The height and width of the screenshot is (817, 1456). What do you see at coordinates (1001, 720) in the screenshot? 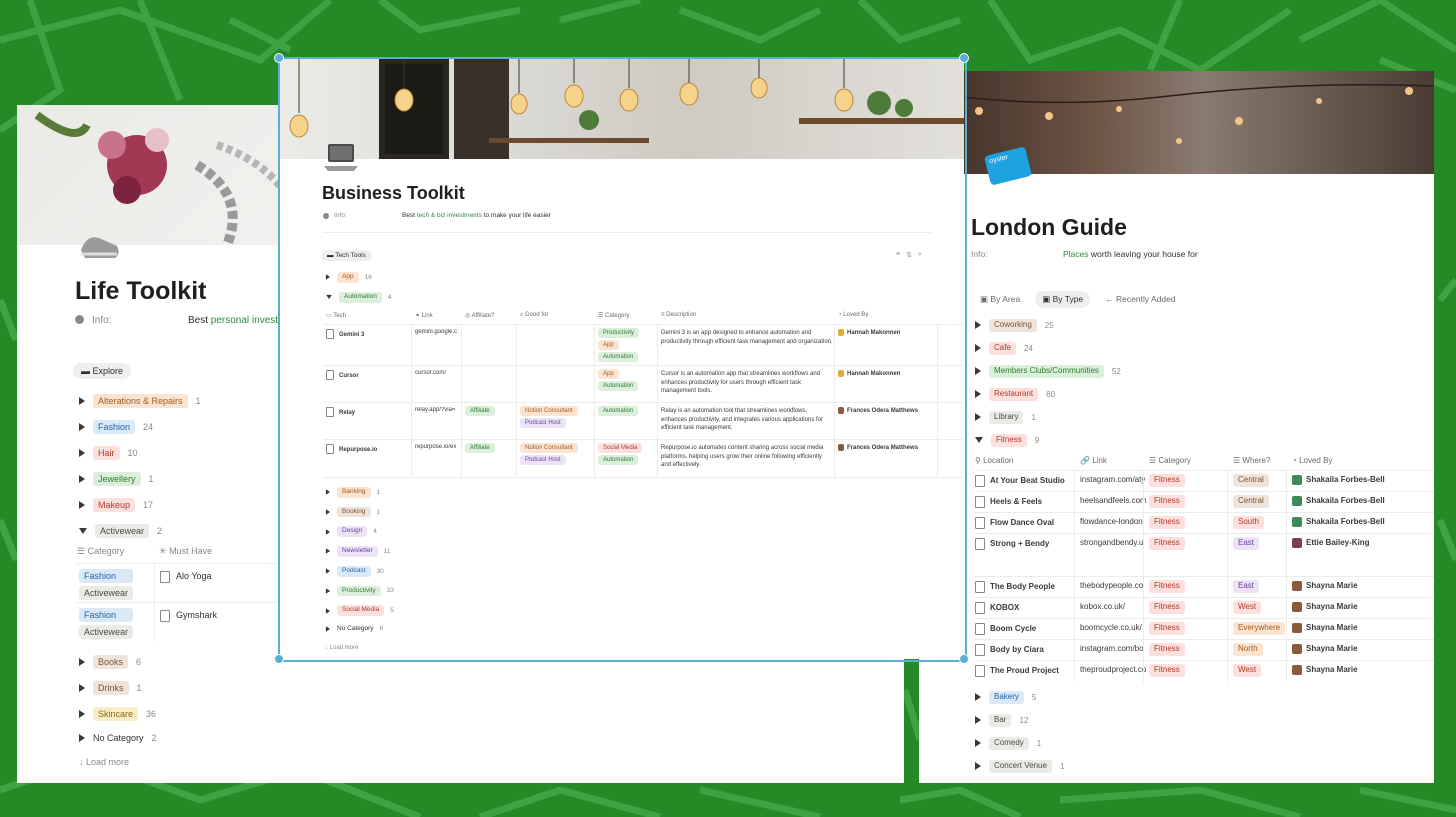
I see `group-header-bar: Bar 12` at bounding box center [1001, 720].